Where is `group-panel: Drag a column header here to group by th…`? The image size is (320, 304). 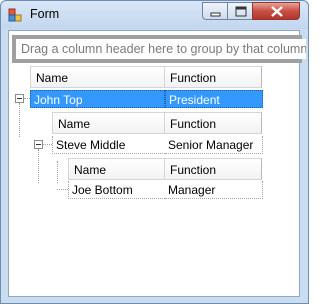 group-panel: Drag a column header here to group by th… is located at coordinates (159, 49).